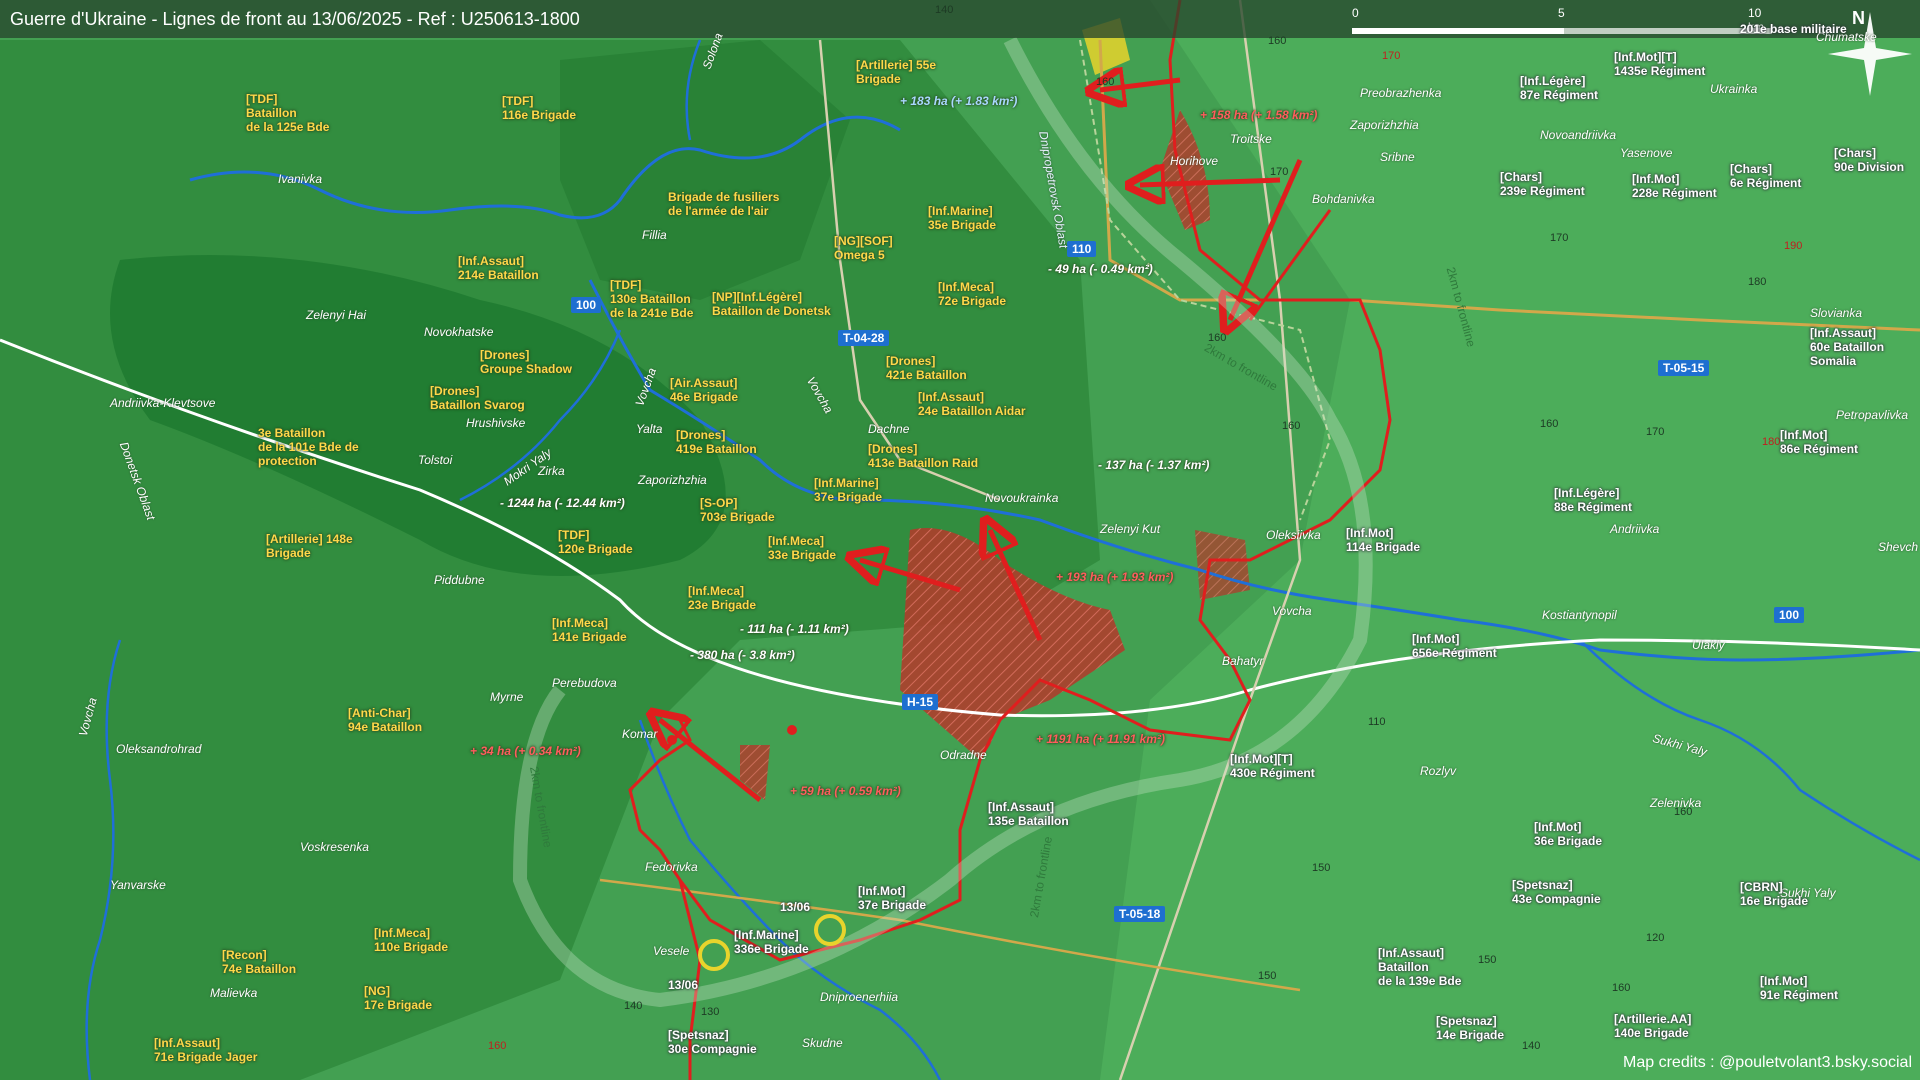  What do you see at coordinates (704, 390) in the screenshot?
I see `unit-label-ua: [Air.Assaut] 46e Brigade` at bounding box center [704, 390].